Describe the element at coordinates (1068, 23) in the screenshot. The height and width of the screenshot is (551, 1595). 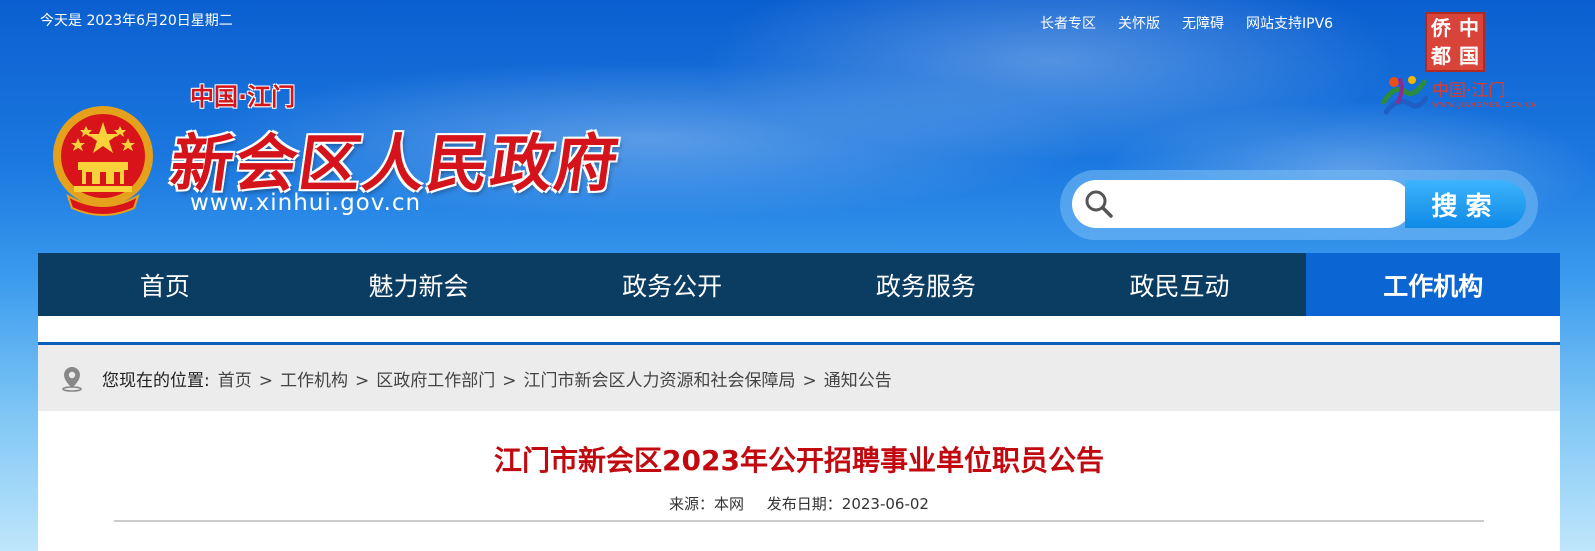
I see `elder-zone-link: 长者专区` at that location.